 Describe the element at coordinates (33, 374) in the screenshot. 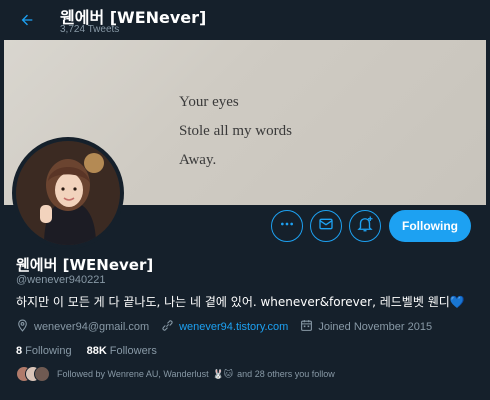

I see `follower-avatars` at that location.